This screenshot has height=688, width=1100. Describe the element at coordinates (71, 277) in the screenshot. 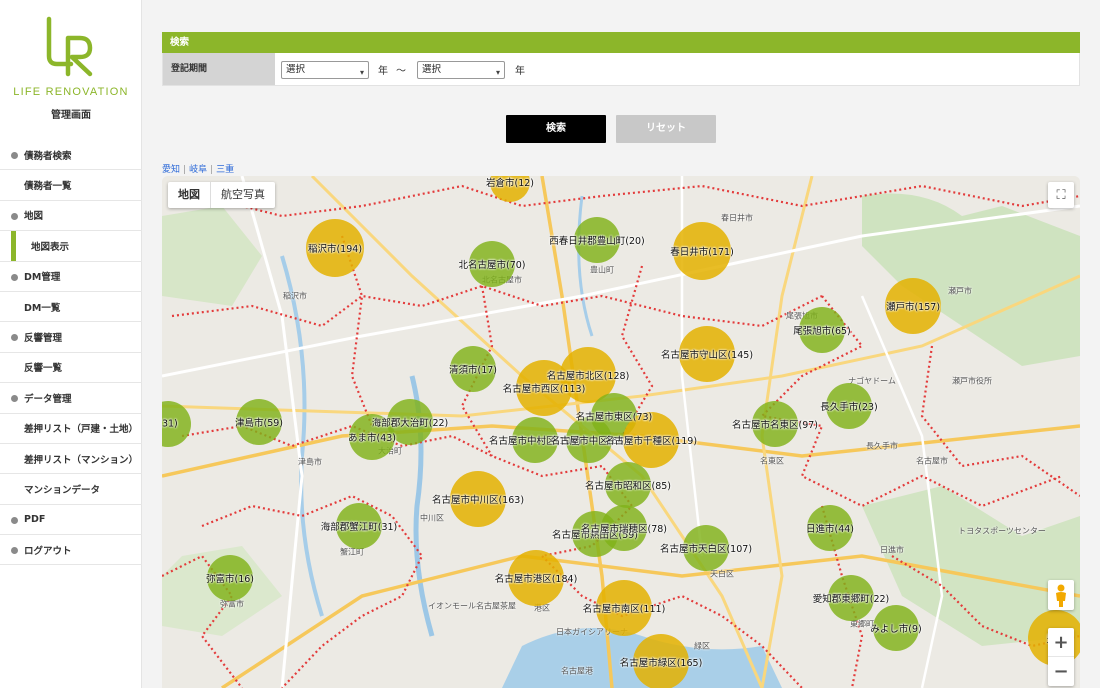

I see `sidebar-item-4: DM管理` at that location.